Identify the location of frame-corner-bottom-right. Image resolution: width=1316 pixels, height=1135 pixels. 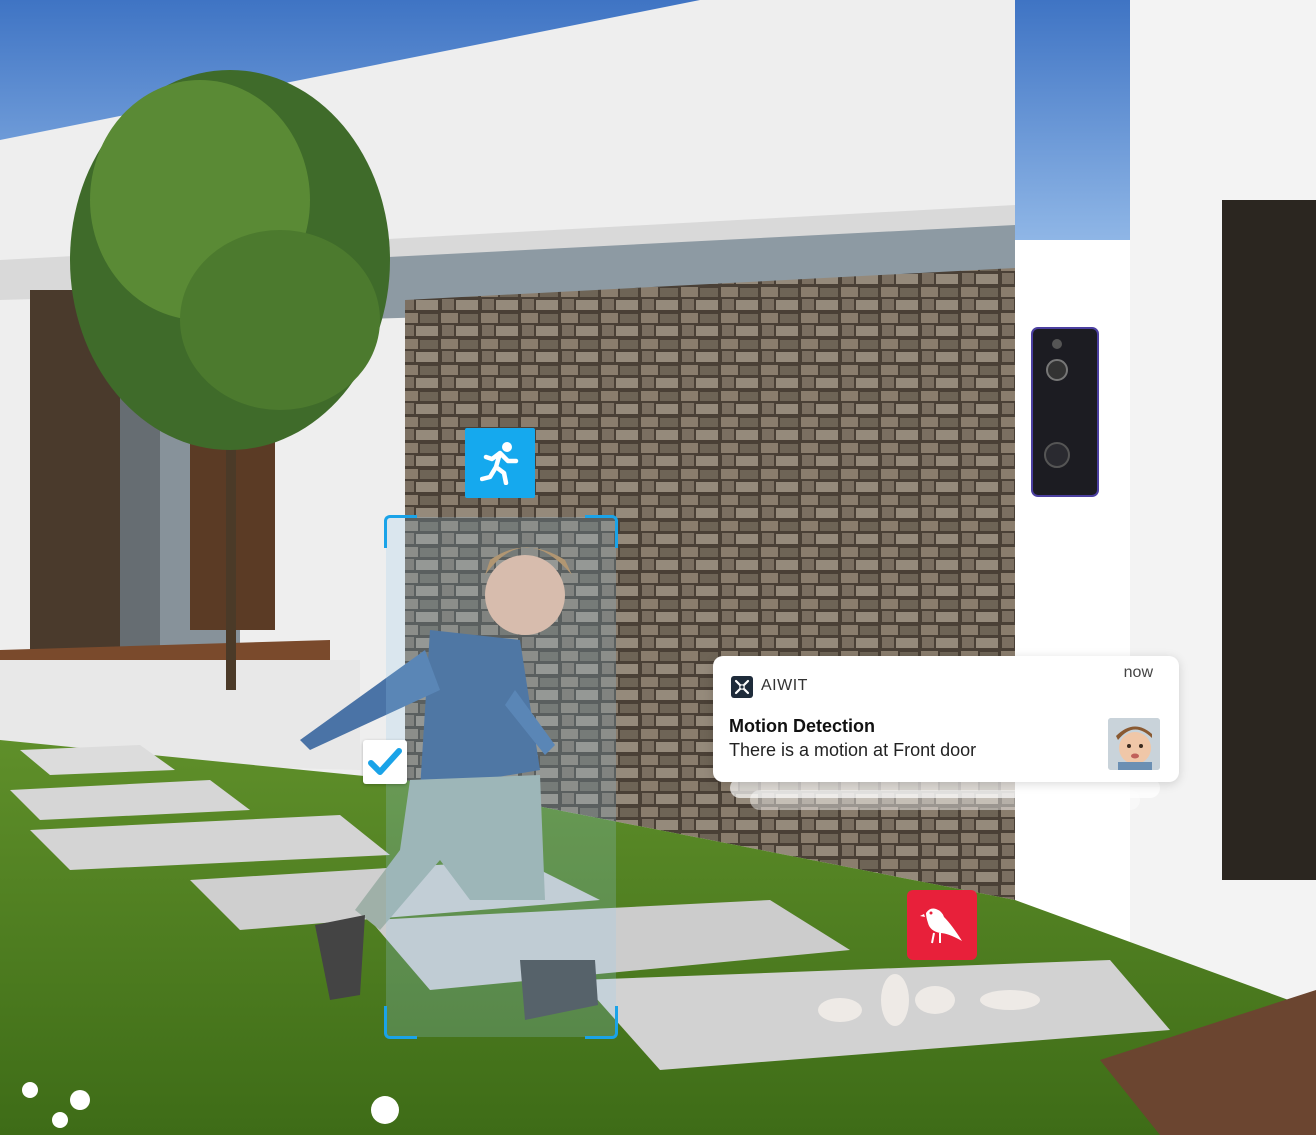
(601, 1022).